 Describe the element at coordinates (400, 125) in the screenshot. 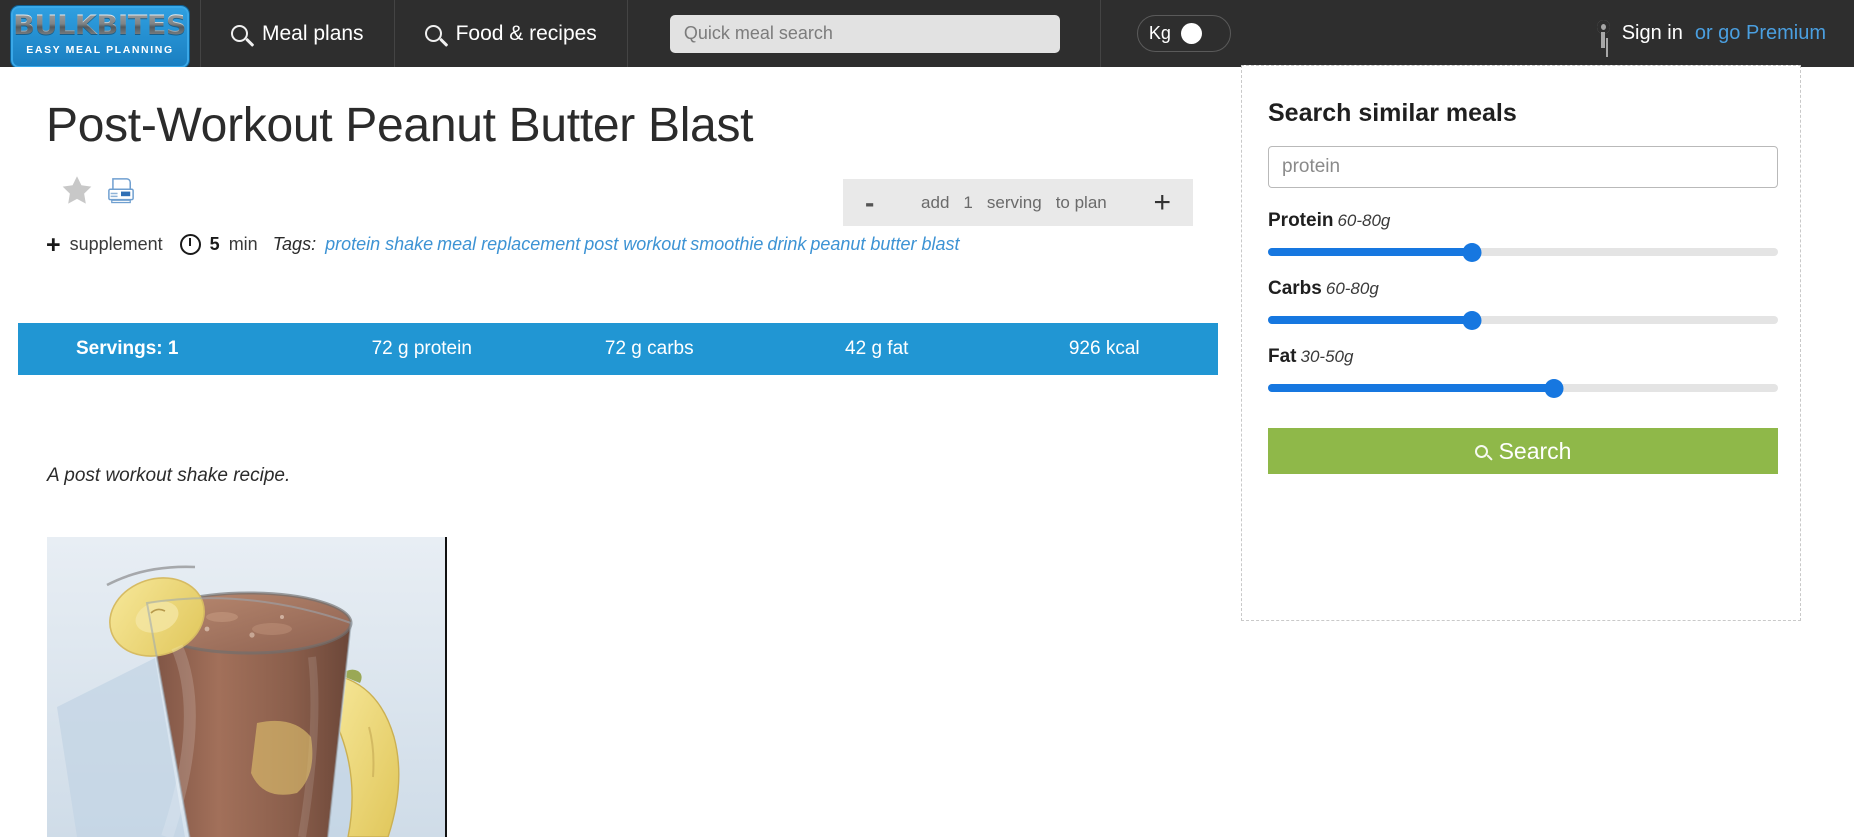

I see `recipe-title-text: Post-Workout Peanut Butter Blast` at that location.